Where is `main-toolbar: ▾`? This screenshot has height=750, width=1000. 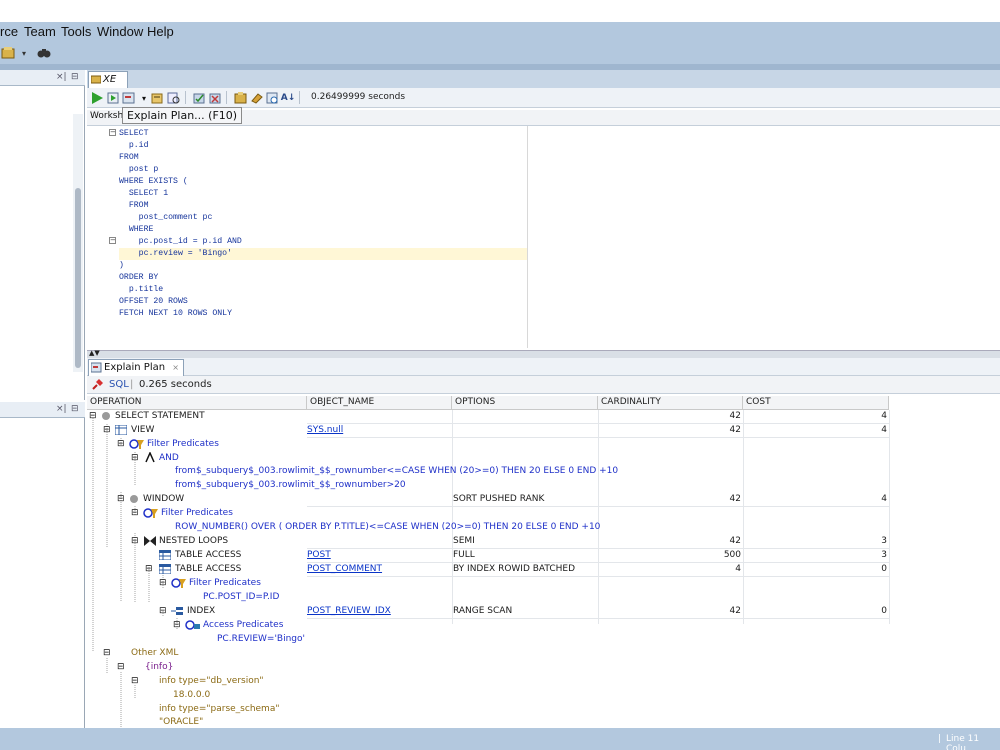
main-toolbar: ▾ is located at coordinates (500, 53).